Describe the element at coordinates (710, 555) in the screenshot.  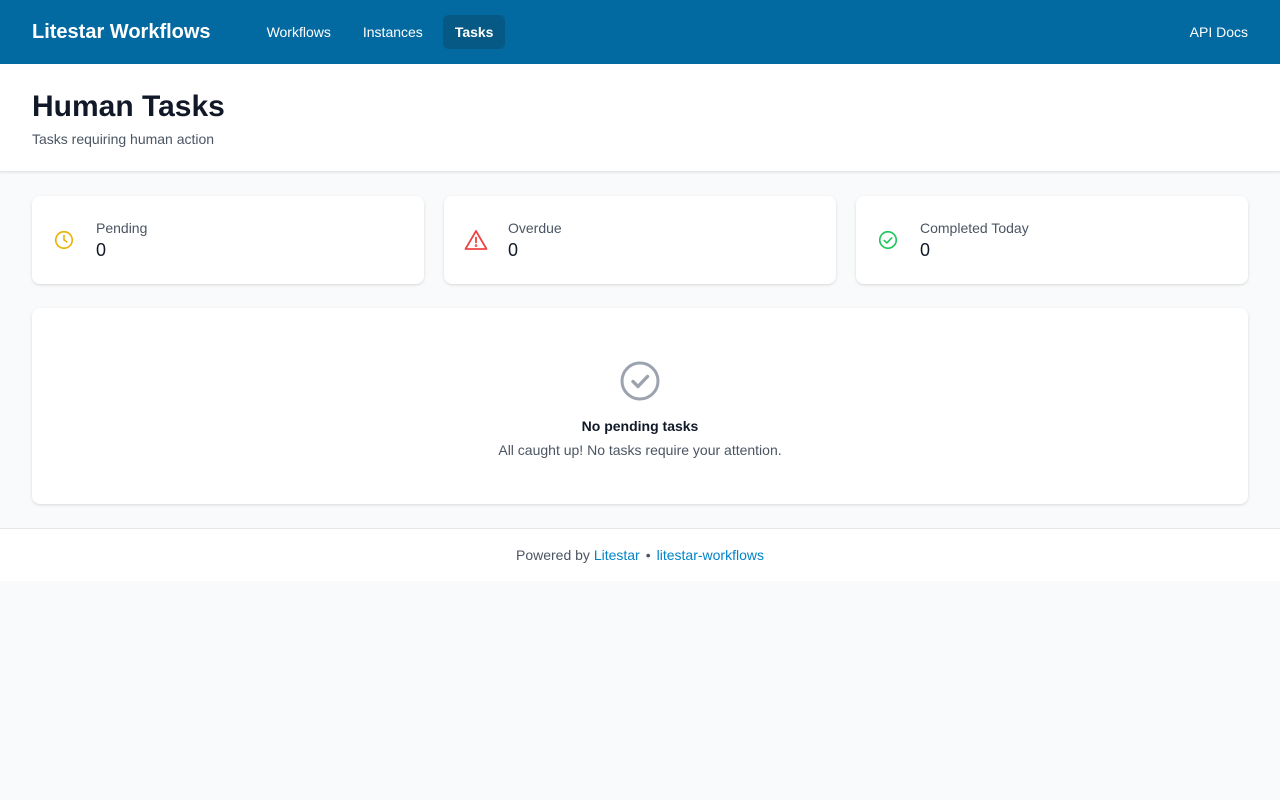
I see `footer-litestar-workflows-link: litestar-workflows` at that location.